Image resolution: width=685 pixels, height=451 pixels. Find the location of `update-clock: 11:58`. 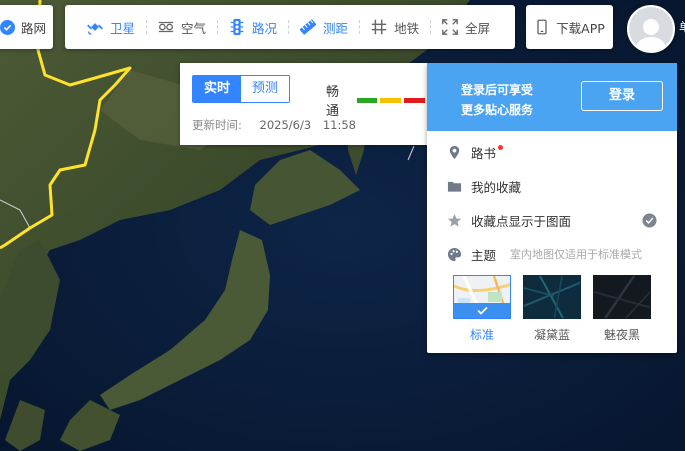

update-clock: 11:58 is located at coordinates (339, 125).